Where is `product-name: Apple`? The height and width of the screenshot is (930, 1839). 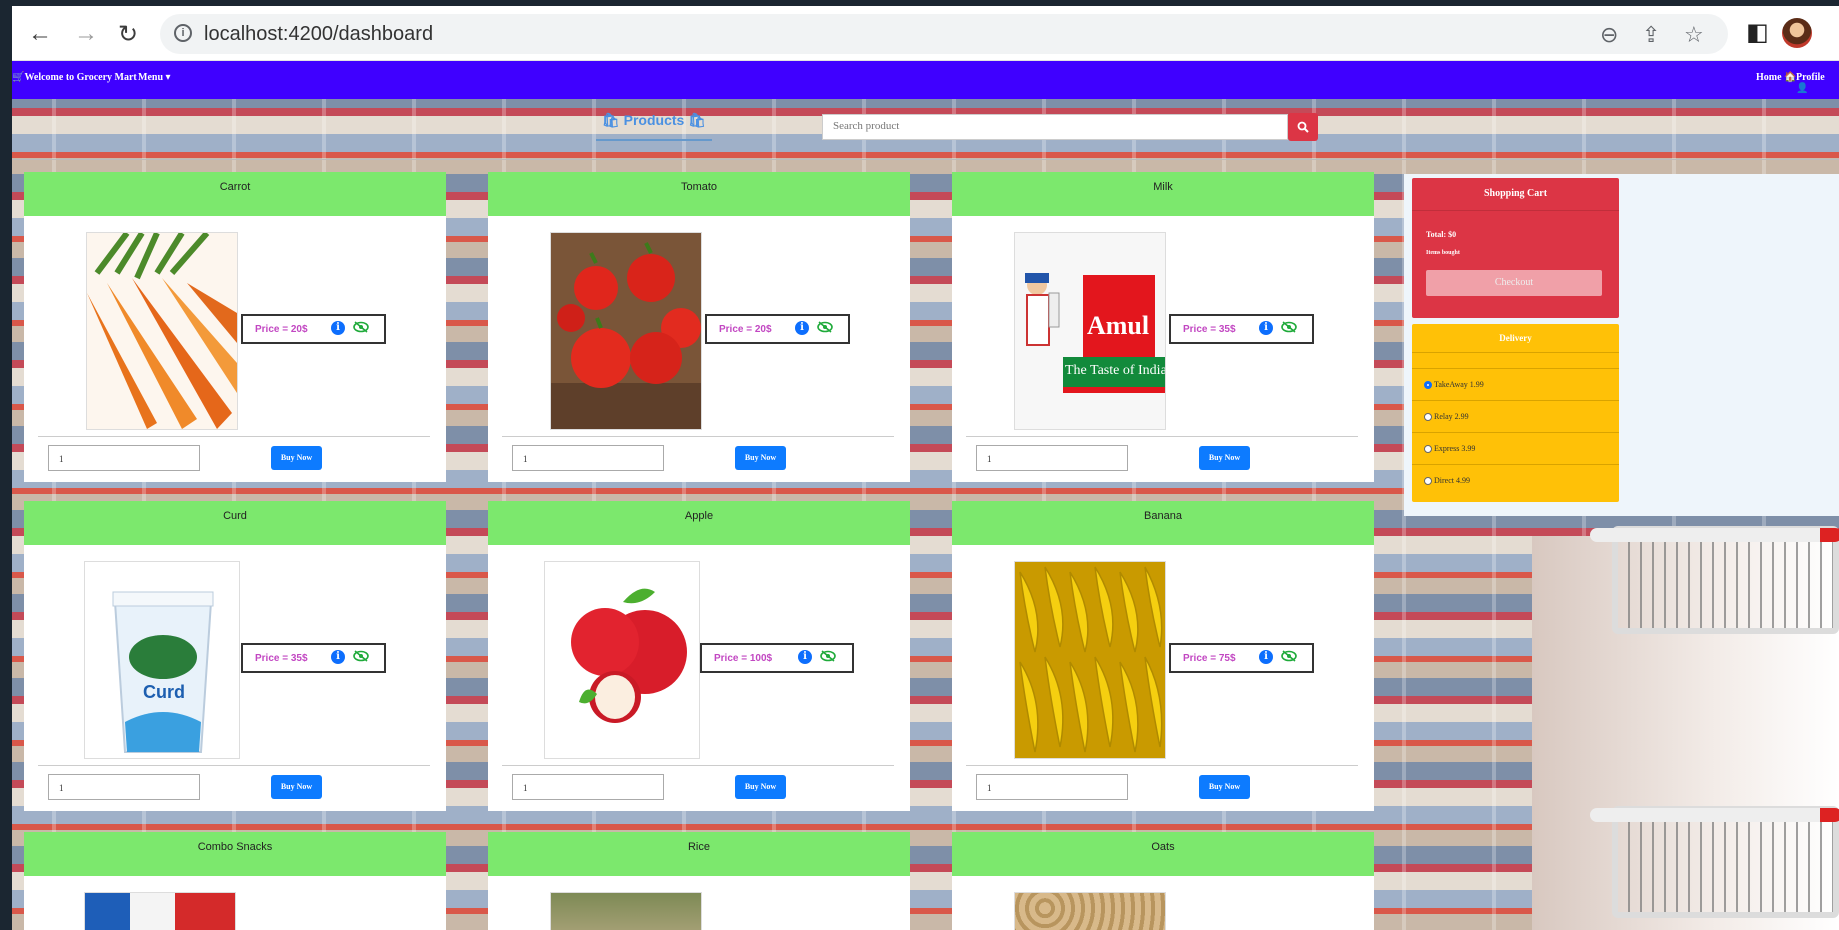 product-name: Apple is located at coordinates (699, 523).